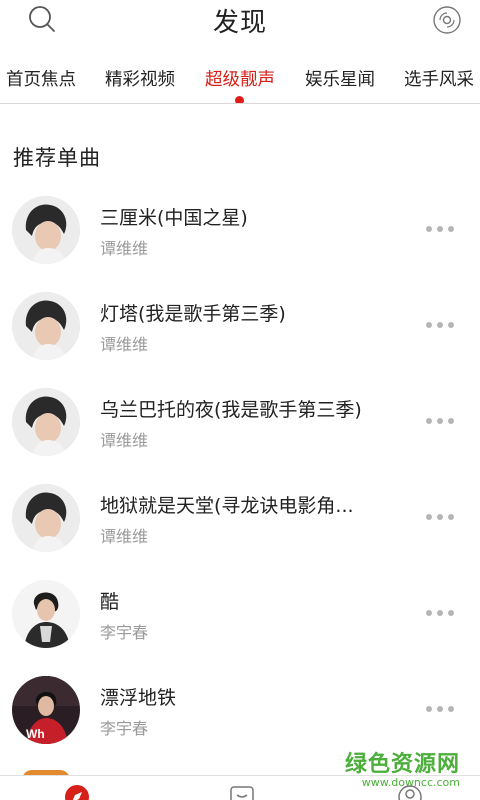  Describe the element at coordinates (240, 85) in the screenshot. I see `tab-super-voice: 超级靓声` at that location.